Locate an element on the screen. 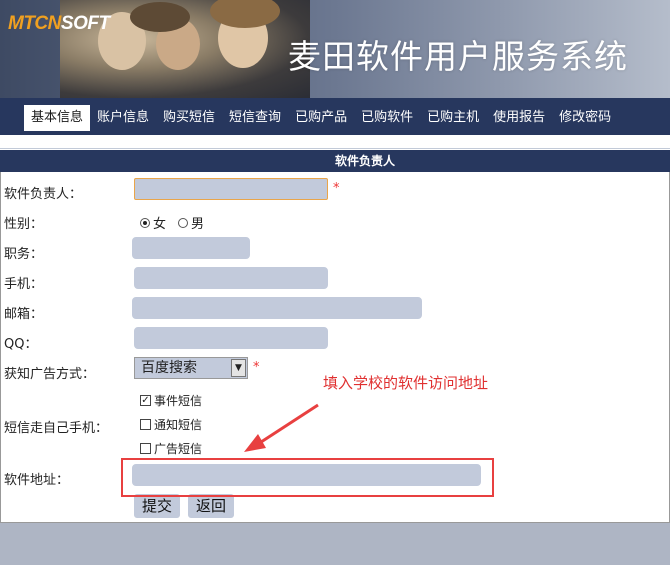 The image size is (670, 565). tab-usage-report: 使用报告 is located at coordinates (519, 118).